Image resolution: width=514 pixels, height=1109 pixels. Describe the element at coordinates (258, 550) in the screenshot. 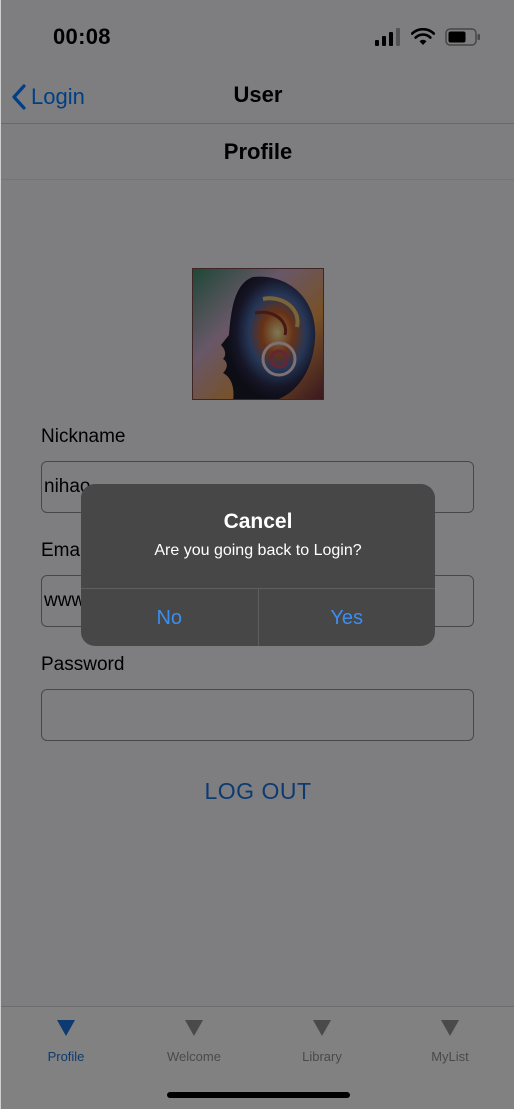

I see `alert-message: Are you going back to Login?` at that location.